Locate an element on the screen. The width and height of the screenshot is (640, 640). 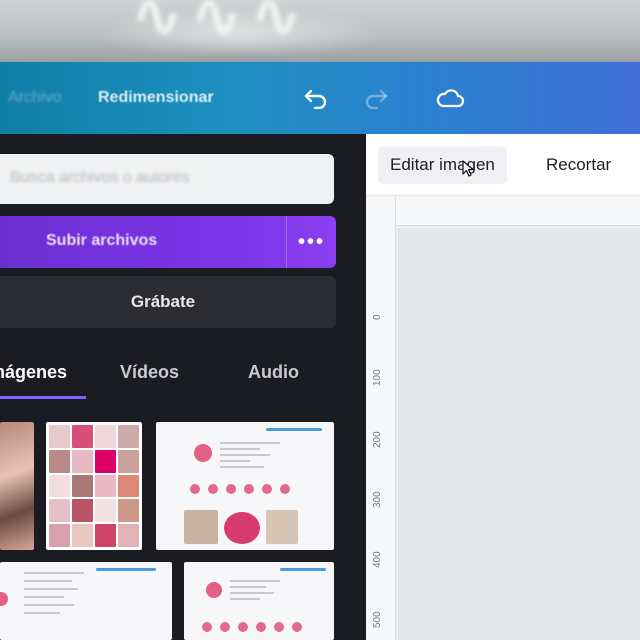
crop-button: Recortar is located at coordinates (578, 165).